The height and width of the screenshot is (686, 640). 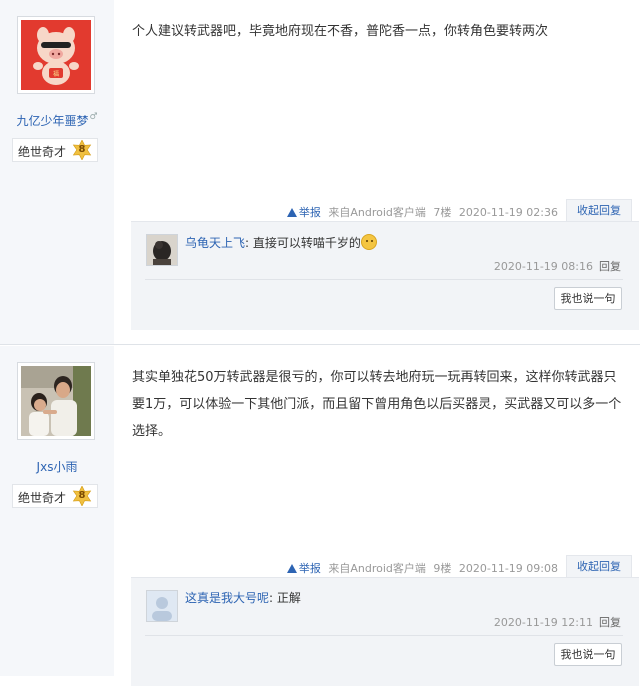 I want to click on reply-meta: 2020-11-19 12:11 回复, so click(x=557, y=622).